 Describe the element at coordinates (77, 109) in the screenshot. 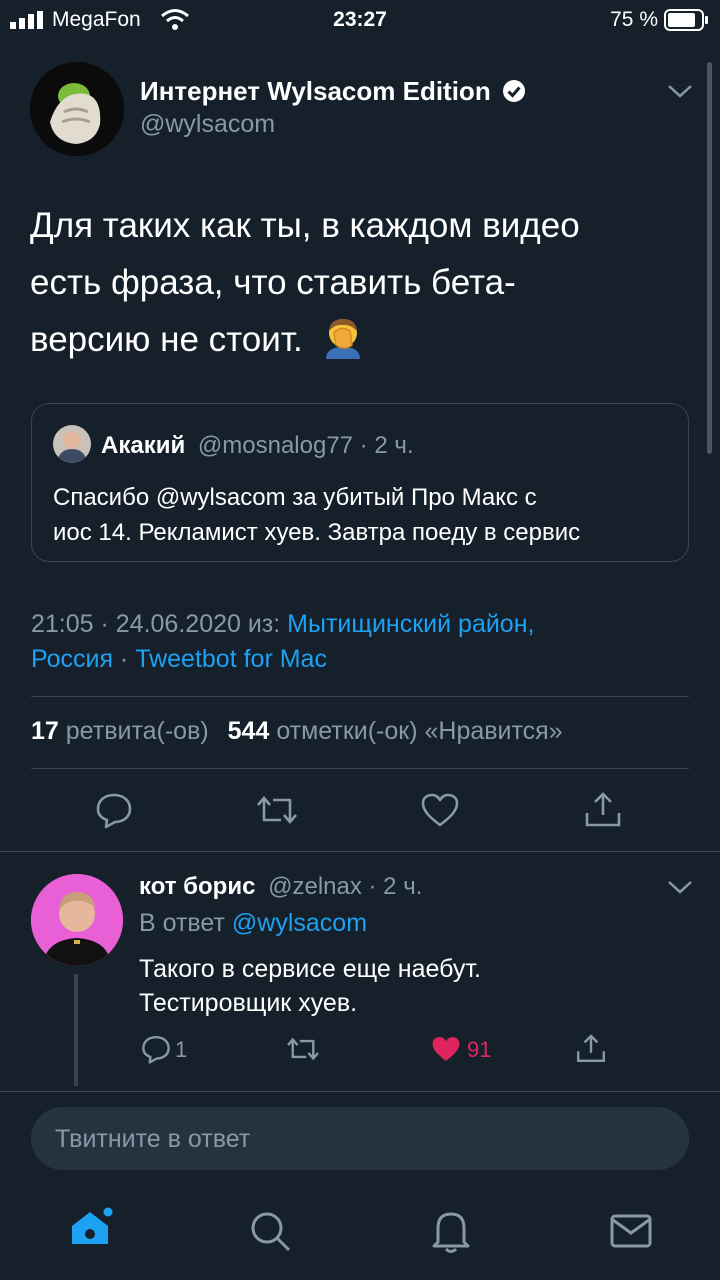

I see `avatar` at that location.